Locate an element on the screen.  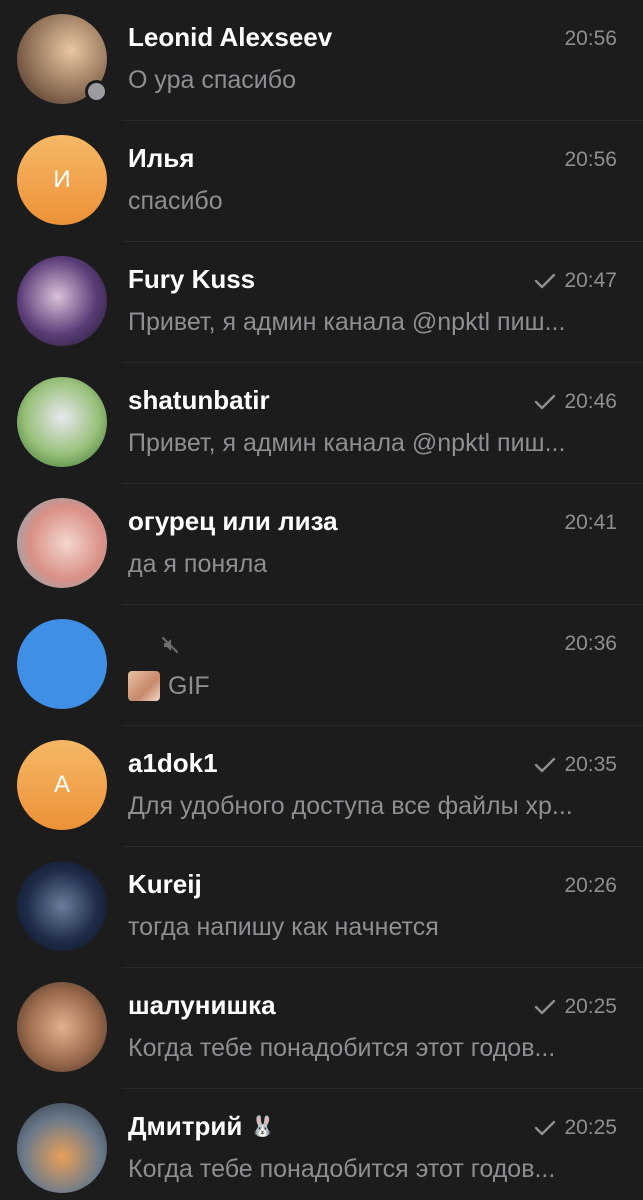
chat-name: Илья is located at coordinates (161, 158).